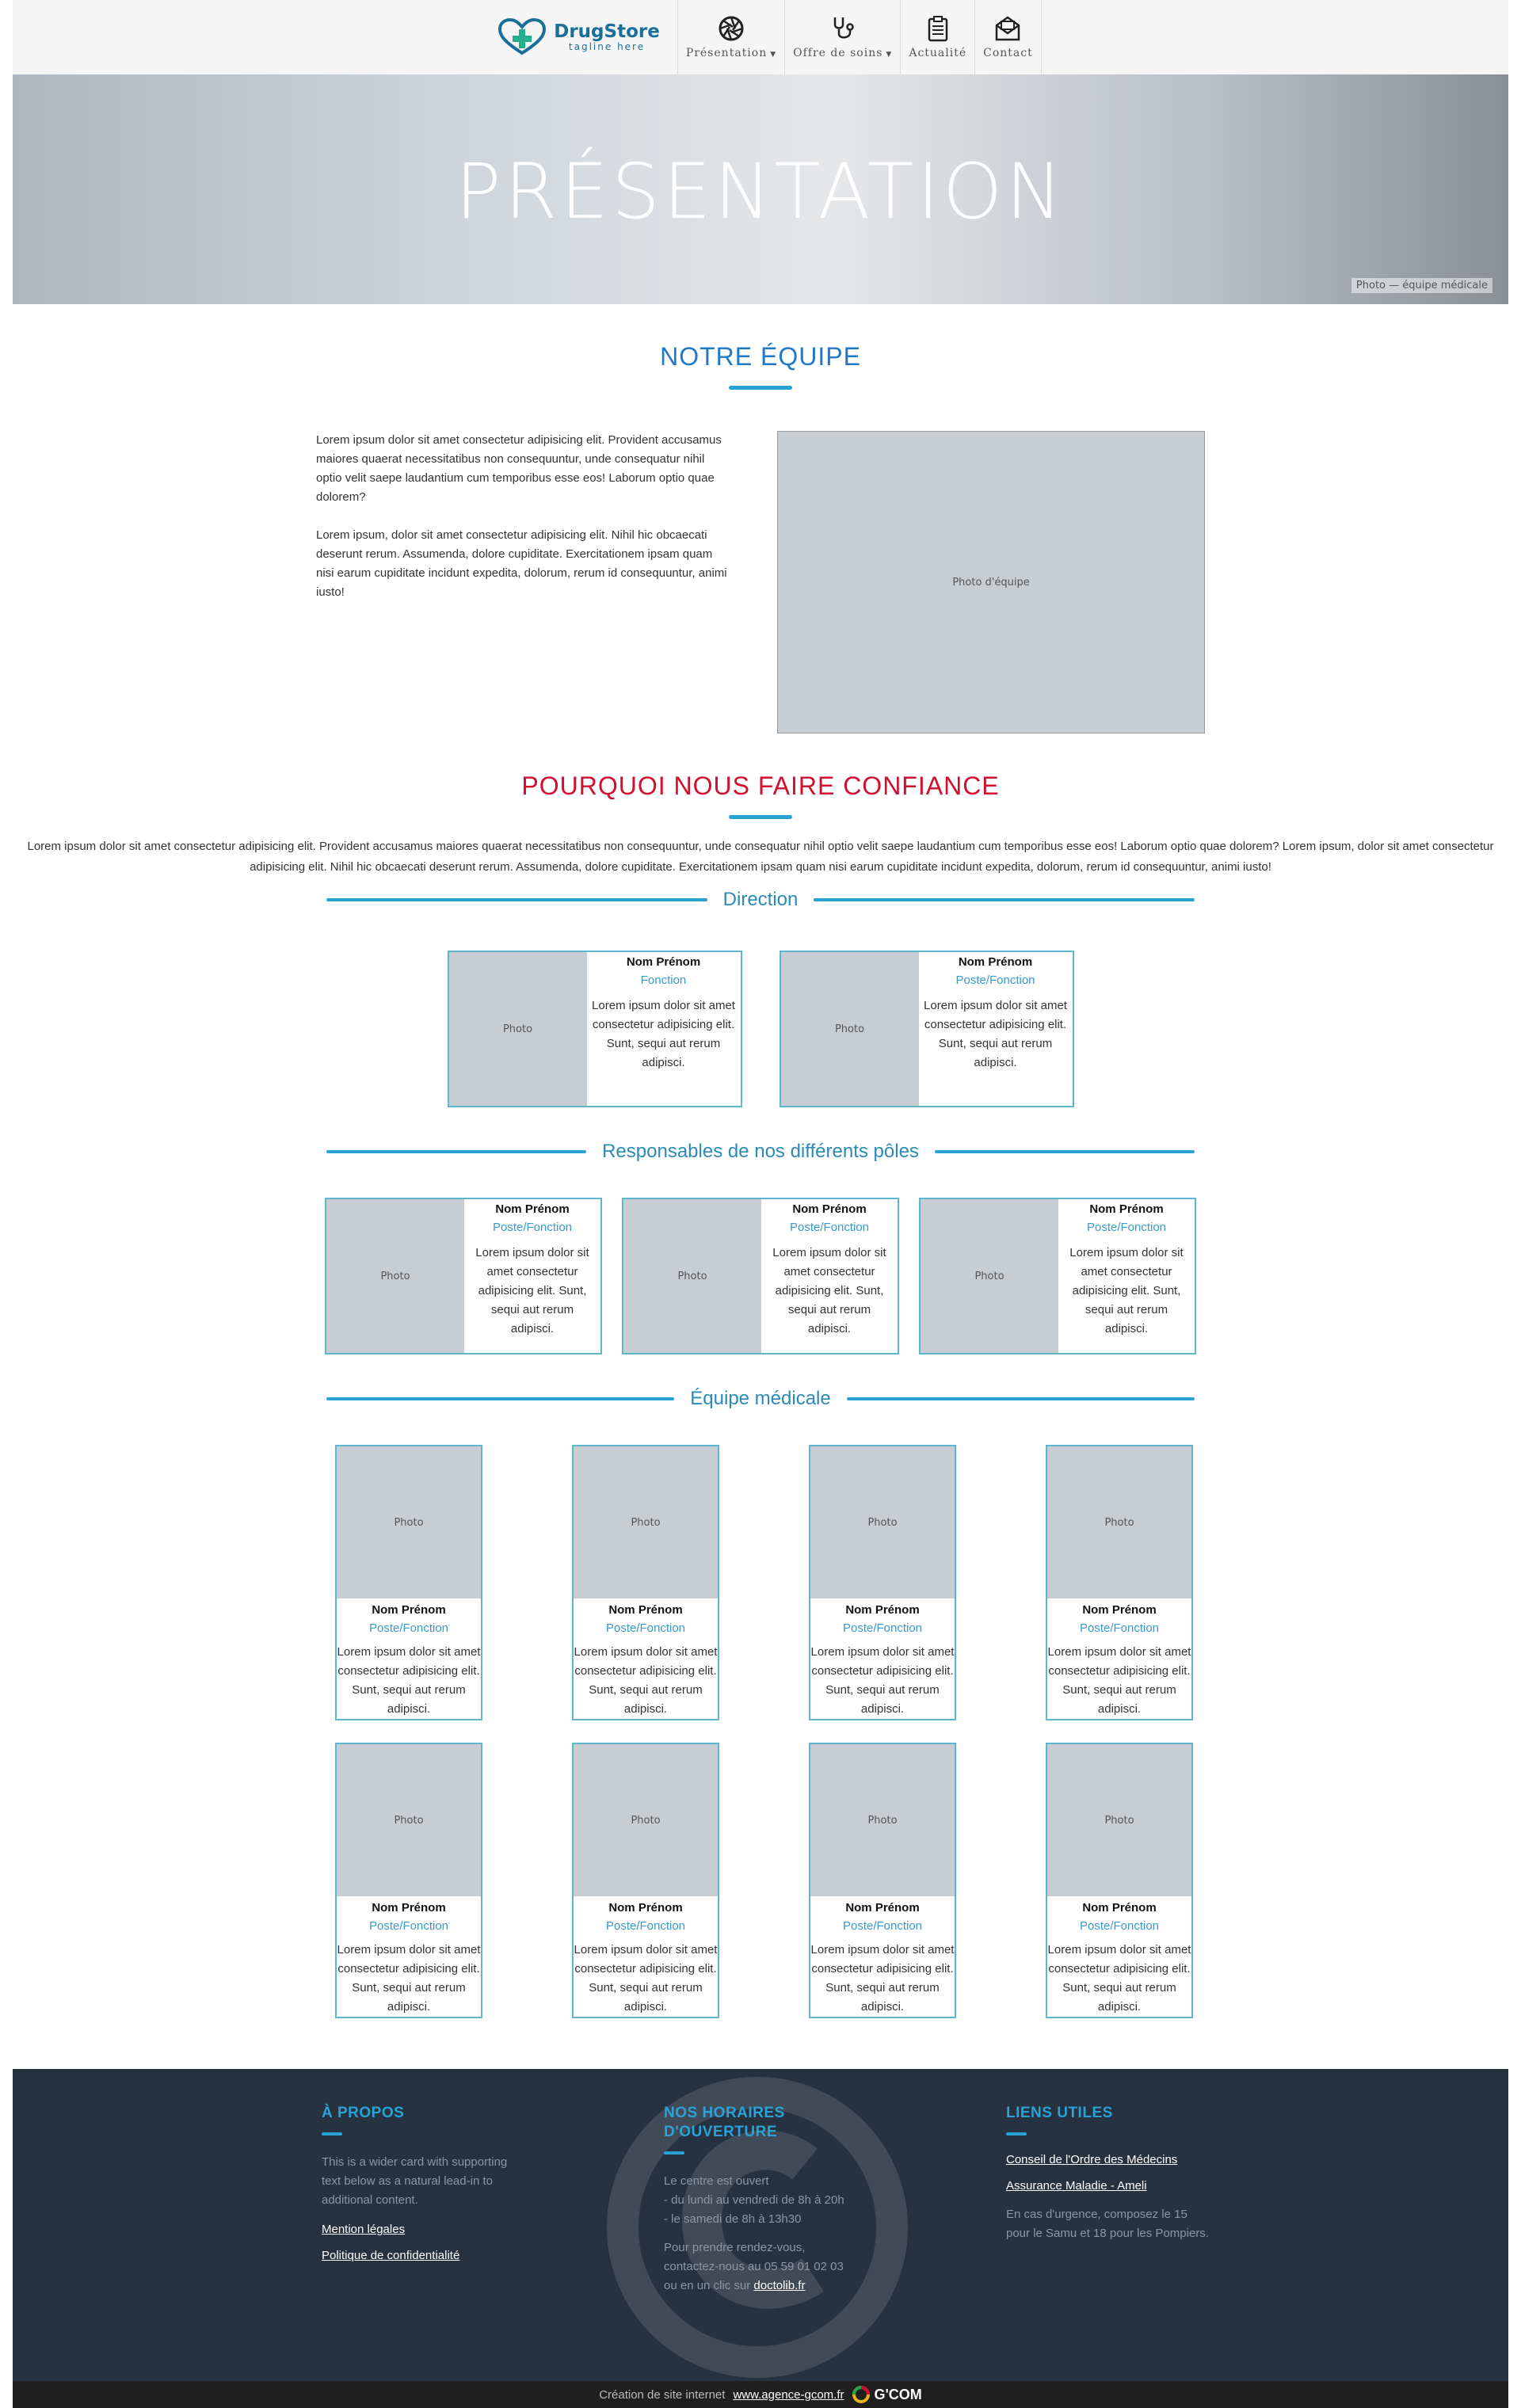  I want to click on privacy-policy-link: Politique de confidentialité, so click(493, 2255).